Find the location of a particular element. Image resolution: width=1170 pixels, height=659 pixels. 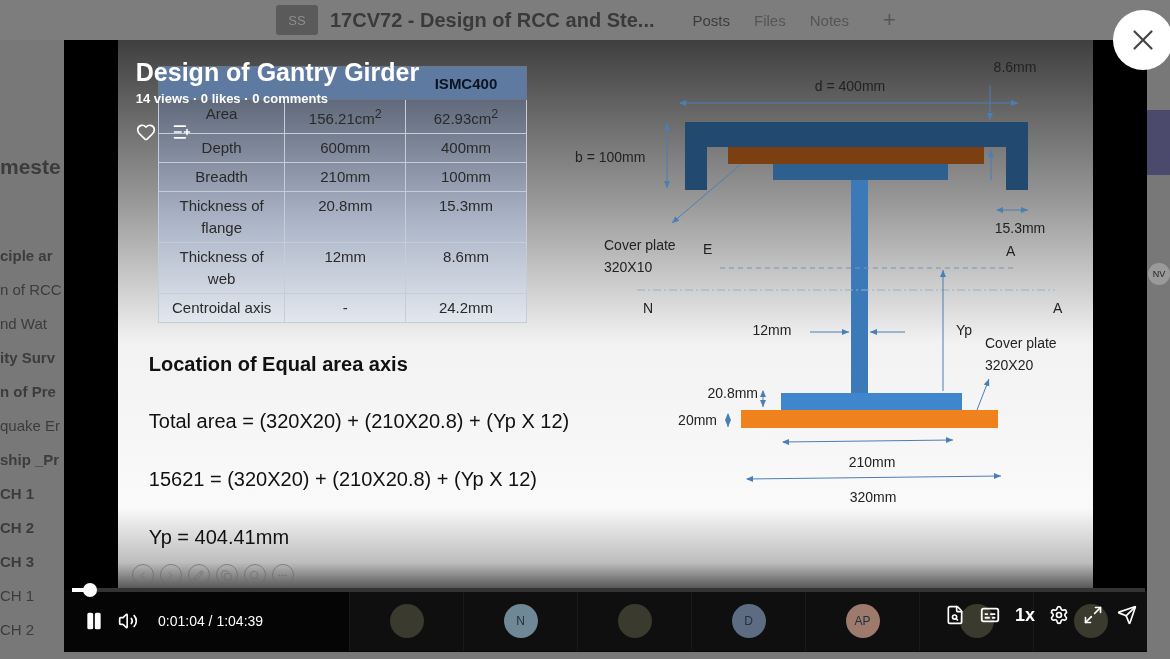

add-to-playlist-icon is located at coordinates (181, 132).